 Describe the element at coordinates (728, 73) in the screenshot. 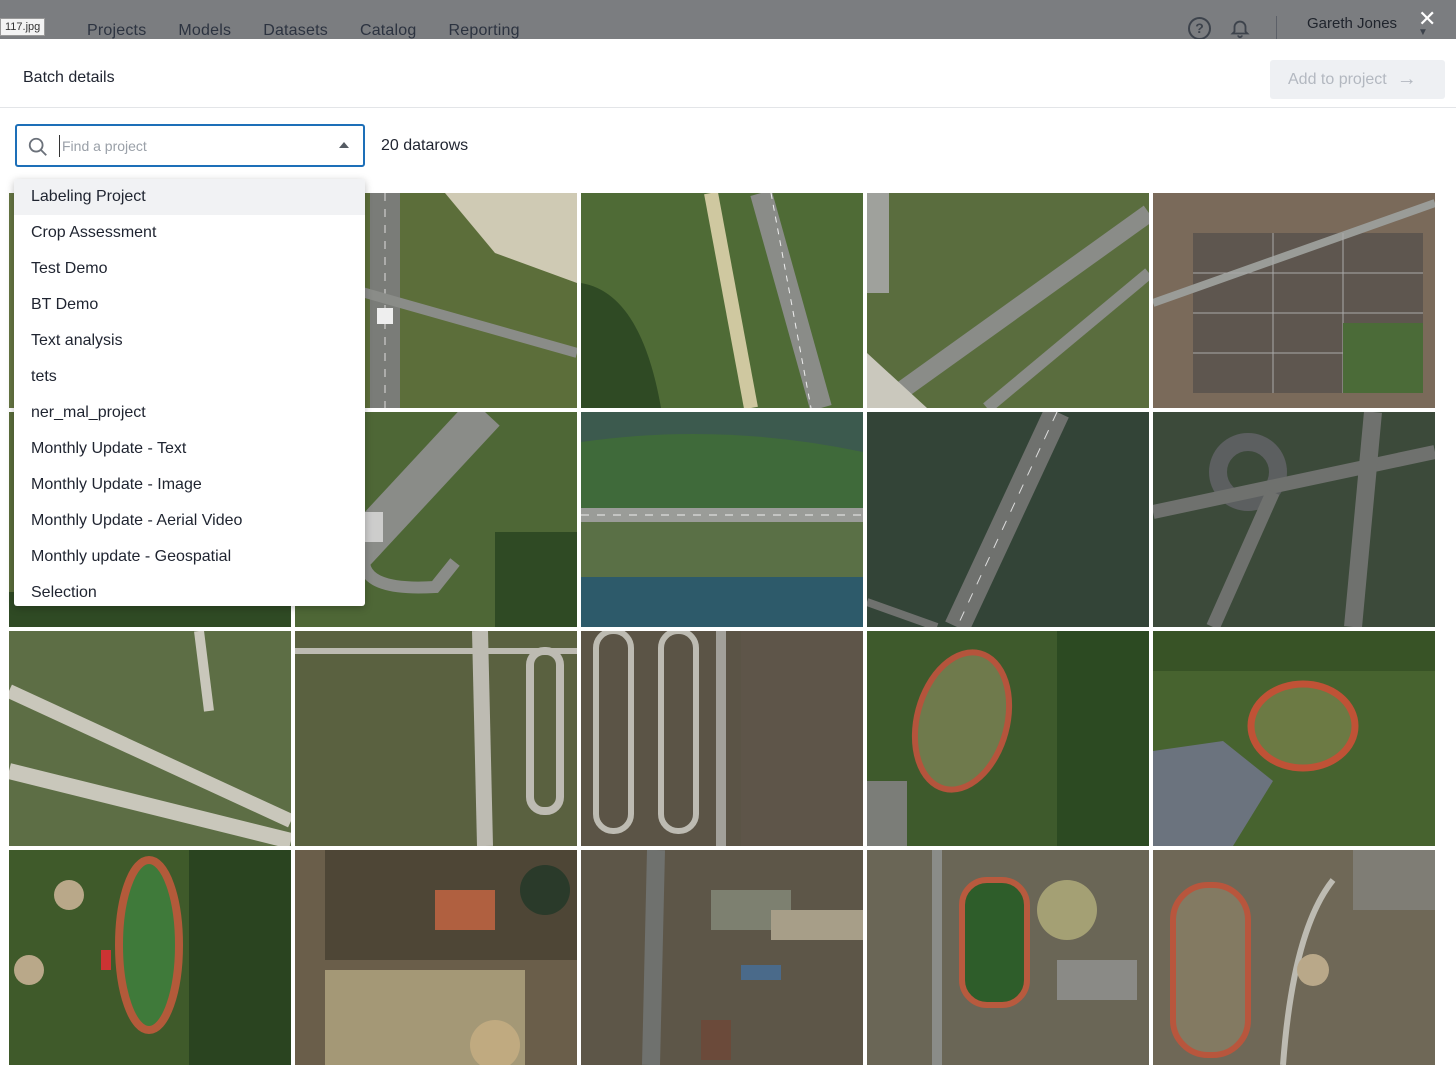

I see `modal-header: Batch details Add to project →` at that location.